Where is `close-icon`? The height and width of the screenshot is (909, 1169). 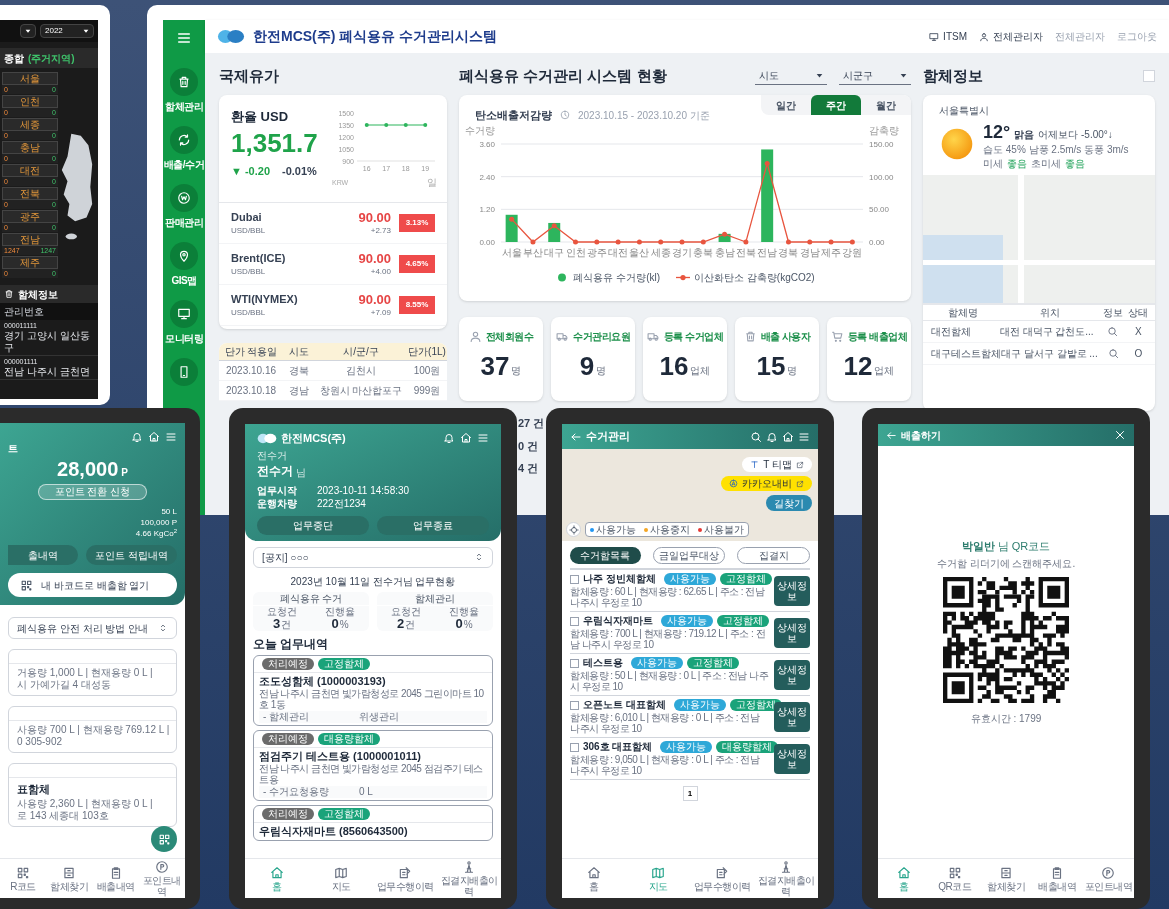
close-icon is located at coordinates (1120, 435).